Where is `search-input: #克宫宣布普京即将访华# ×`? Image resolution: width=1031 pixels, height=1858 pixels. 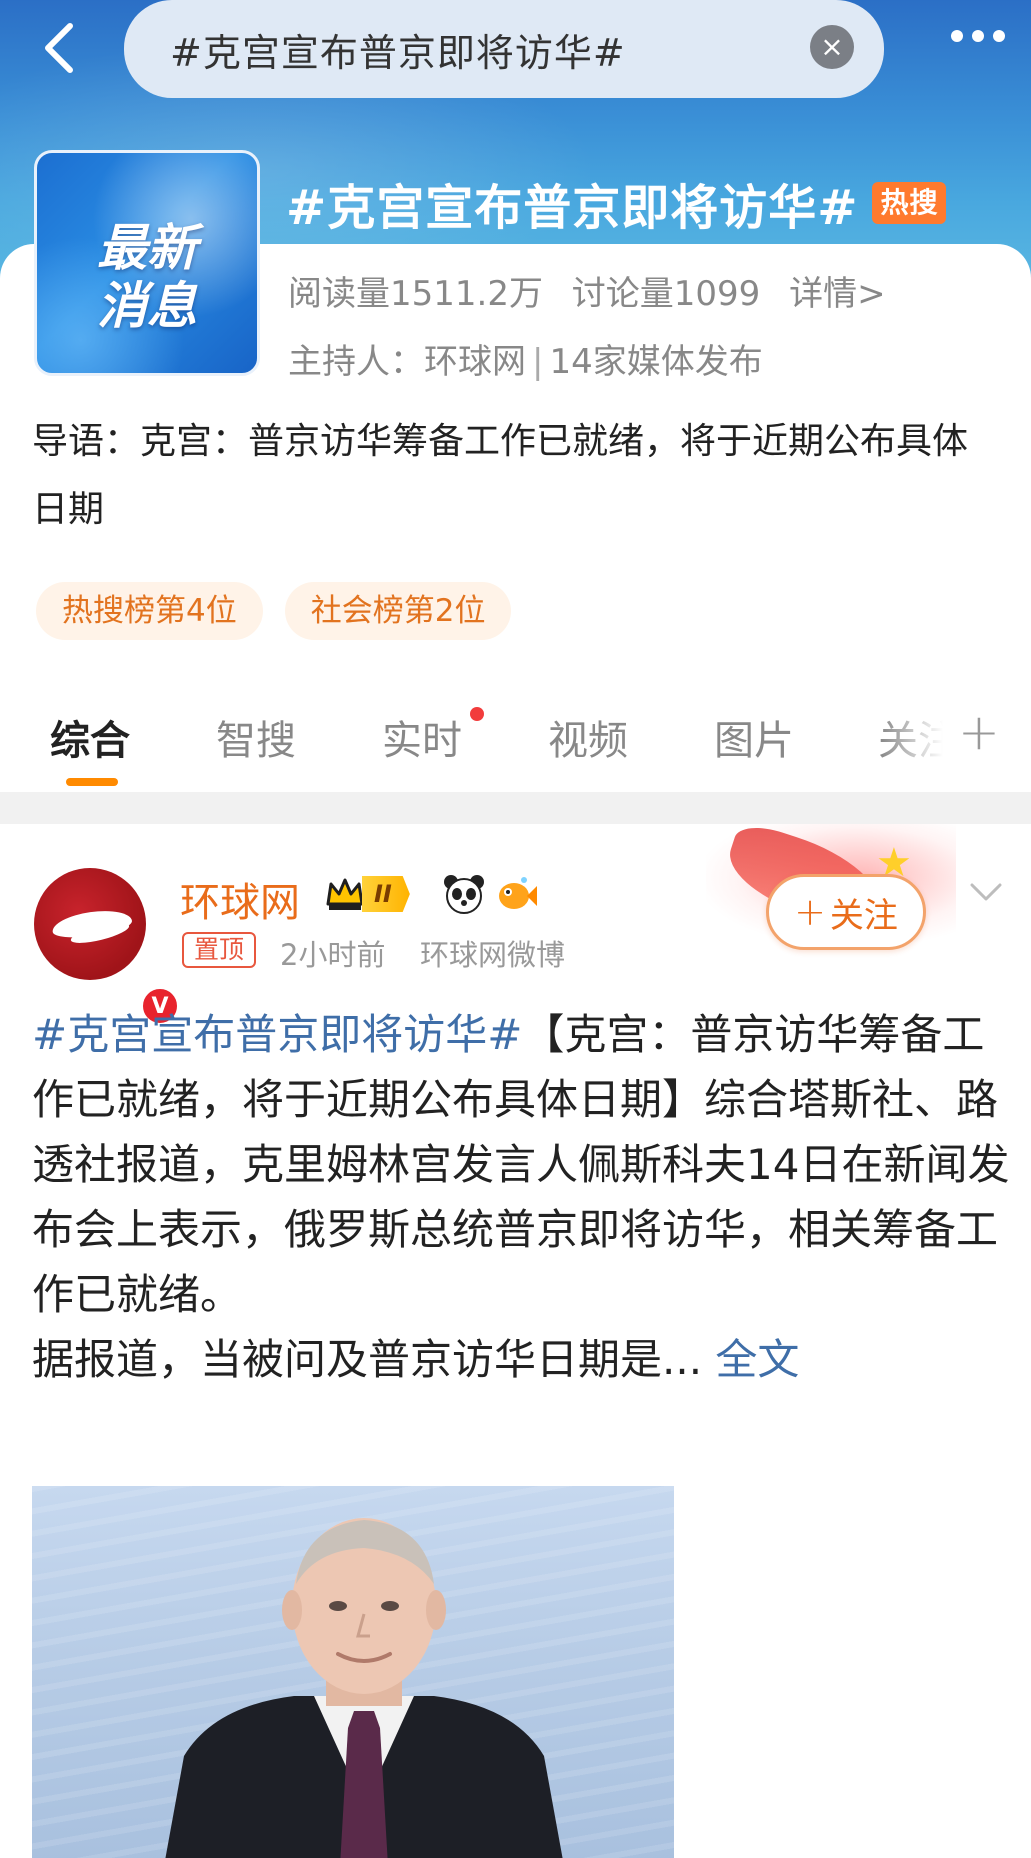
search-input: #克宫宣布普京即将访华# × is located at coordinates (504, 49).